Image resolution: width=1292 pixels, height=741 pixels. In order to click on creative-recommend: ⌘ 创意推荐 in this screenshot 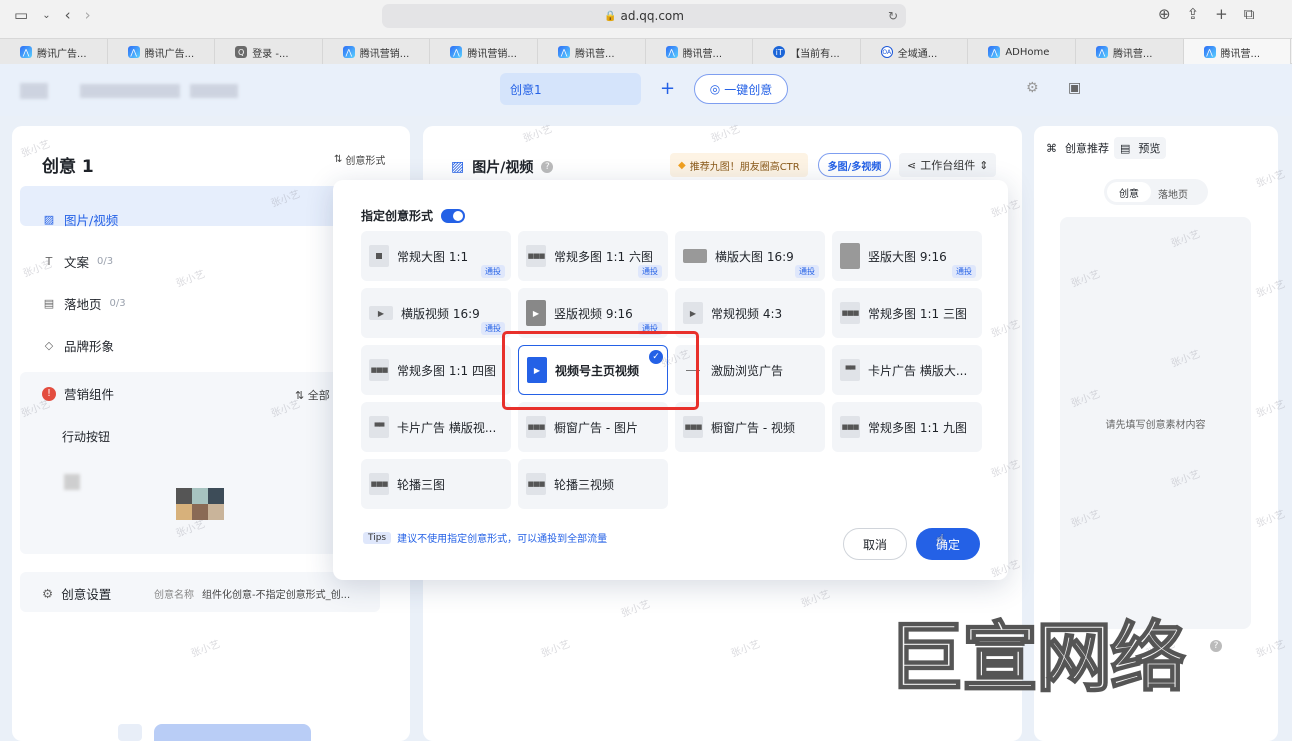, I will do `click(1077, 148)`.